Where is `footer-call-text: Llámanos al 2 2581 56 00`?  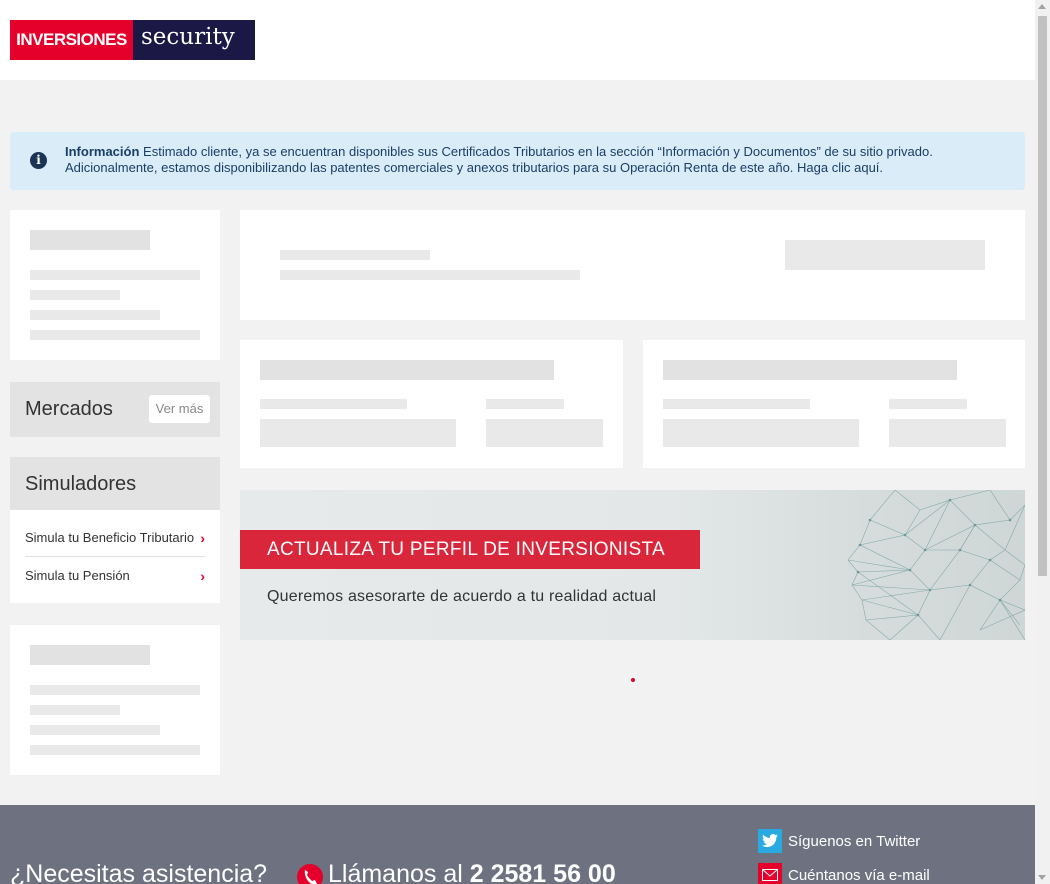 footer-call-text: Llámanos al 2 2581 56 00 is located at coordinates (472, 872).